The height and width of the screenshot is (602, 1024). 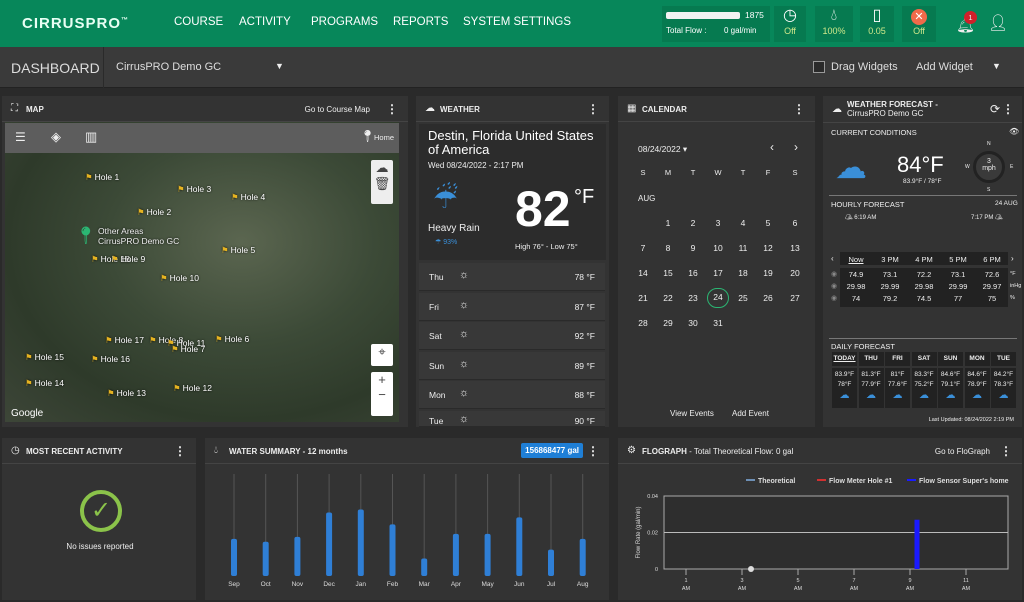 I want to click on bar-sep, so click(x=234, y=557).